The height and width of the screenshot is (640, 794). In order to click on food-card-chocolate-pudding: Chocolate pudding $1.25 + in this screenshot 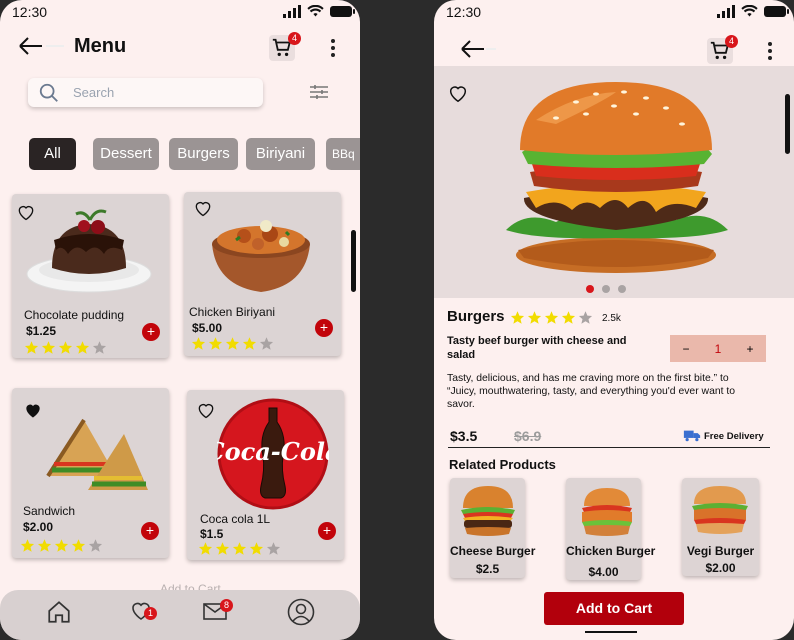, I will do `click(90, 276)`.